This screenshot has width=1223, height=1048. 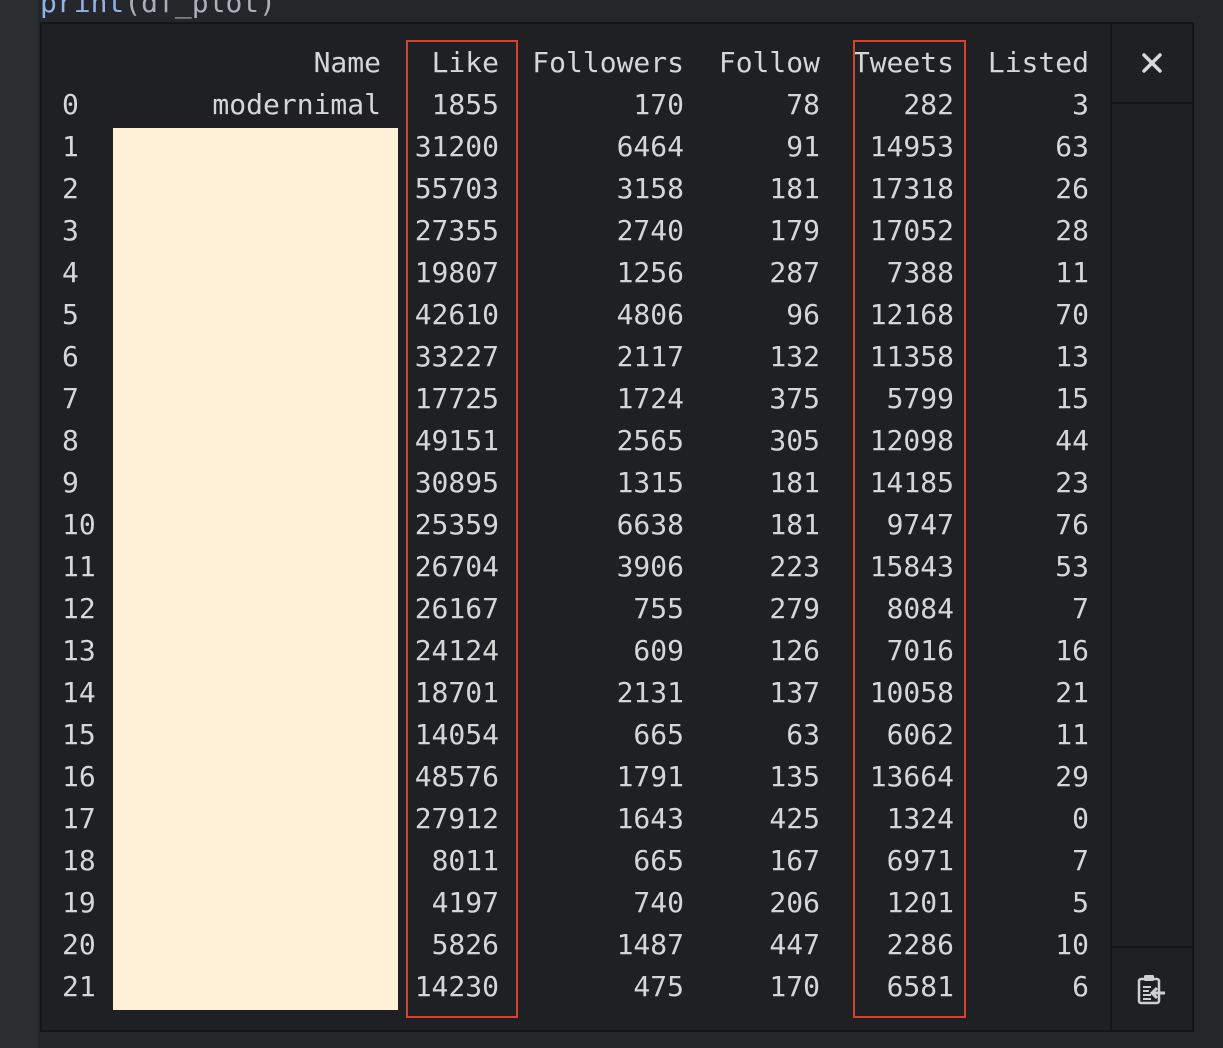 I want to click on cell-listed: 3, so click(x=1080, y=104).